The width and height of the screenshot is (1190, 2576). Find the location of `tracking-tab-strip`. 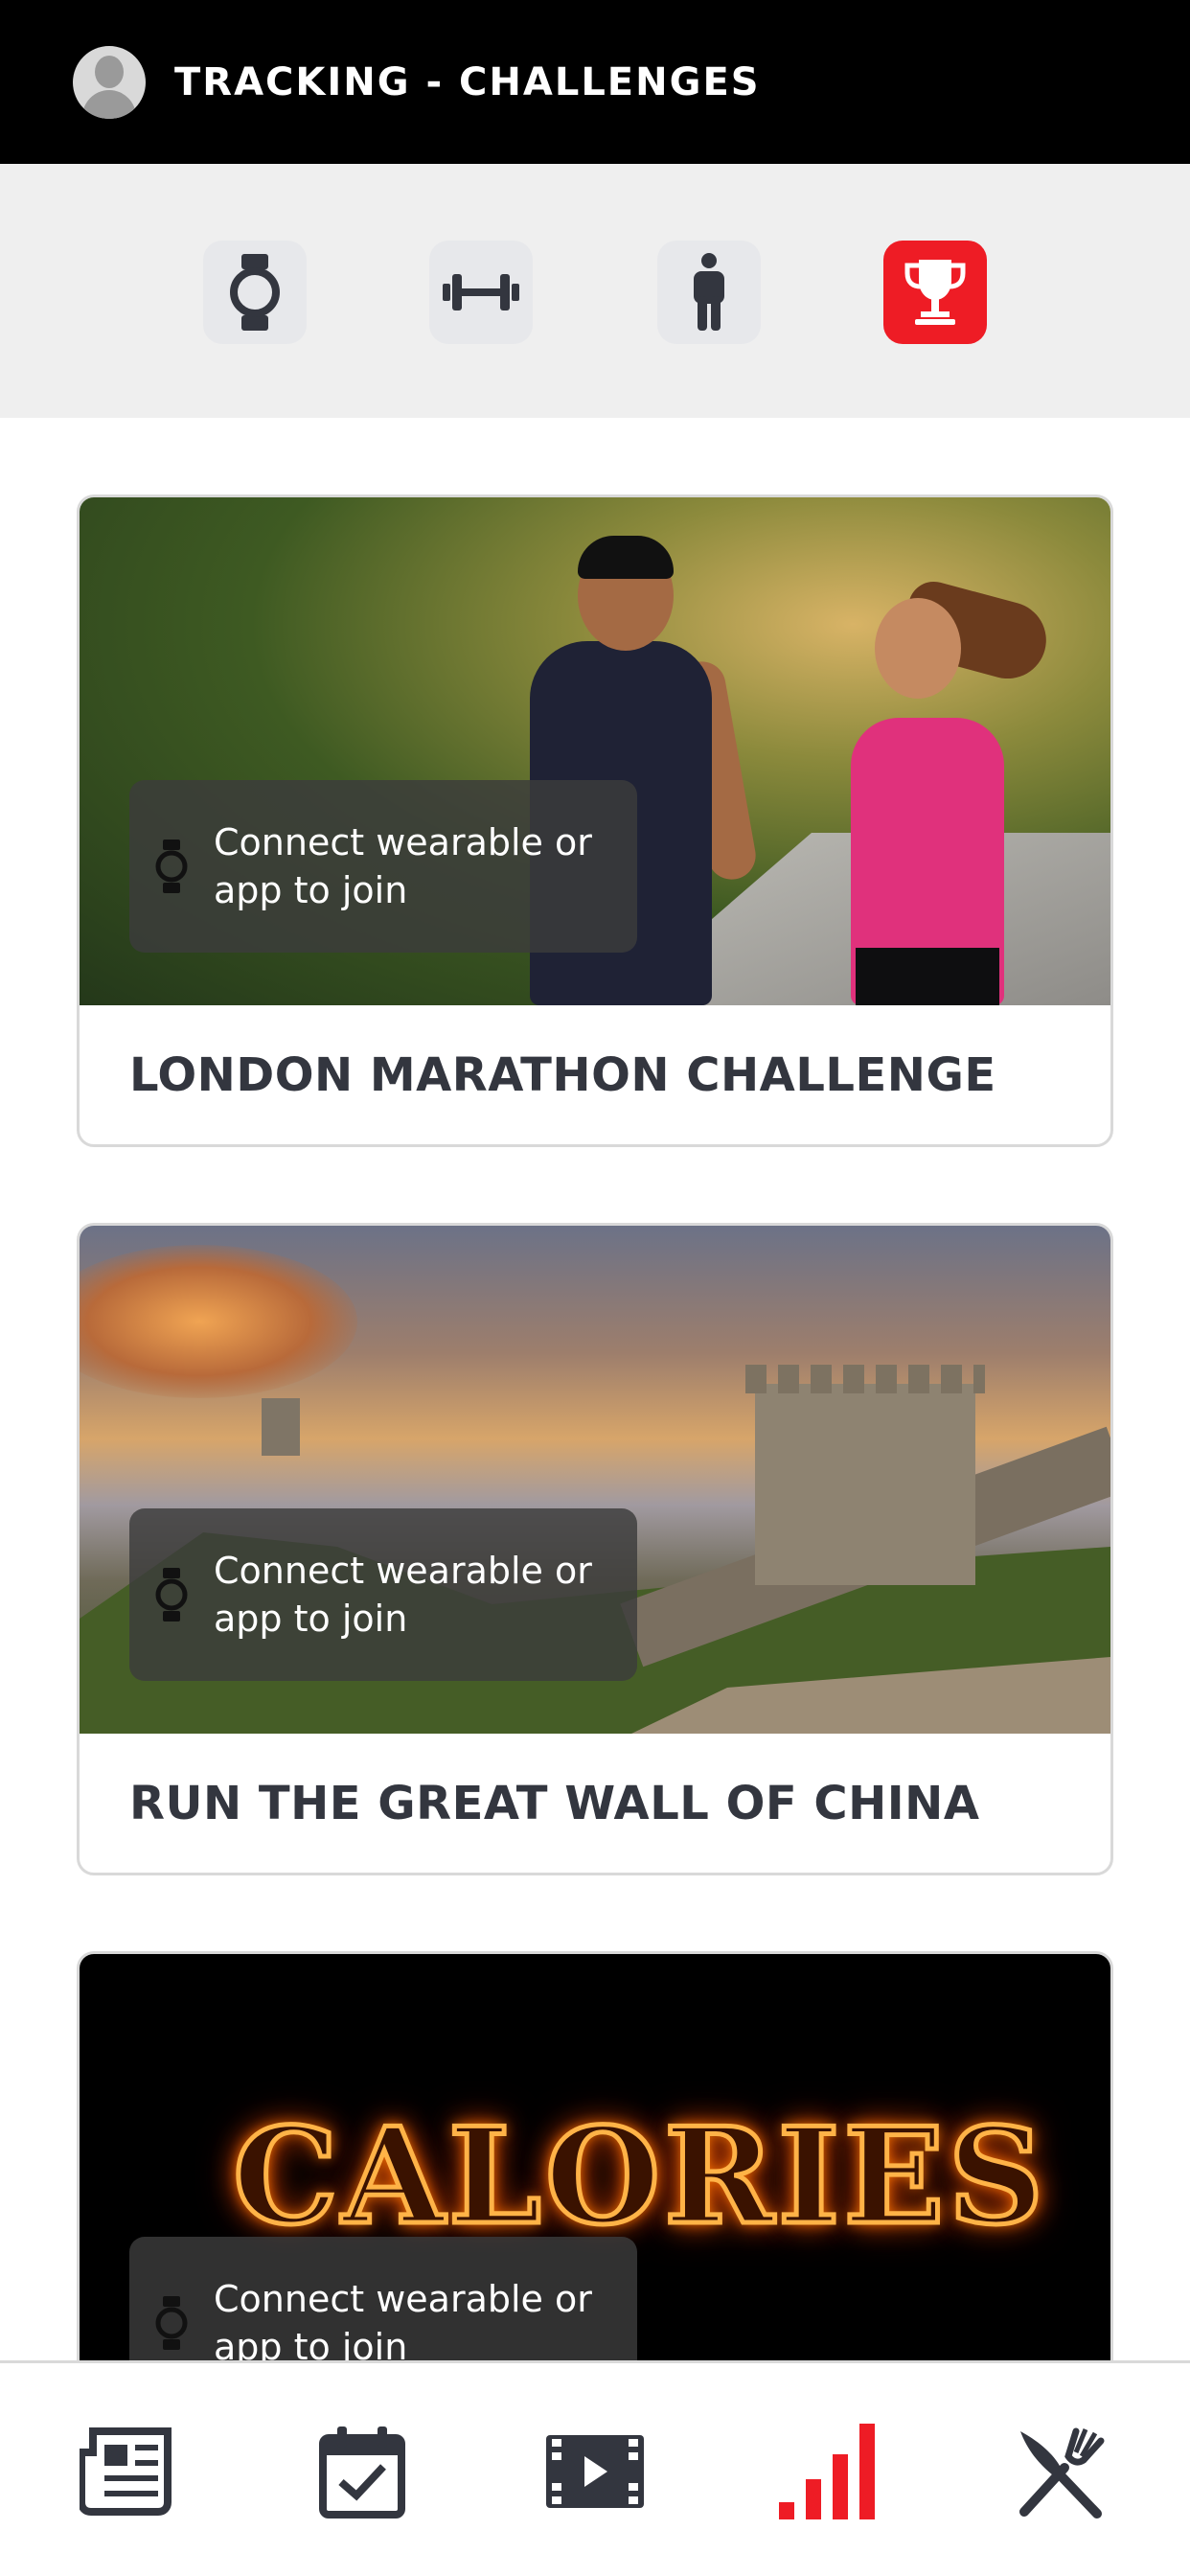

tracking-tab-strip is located at coordinates (595, 291).